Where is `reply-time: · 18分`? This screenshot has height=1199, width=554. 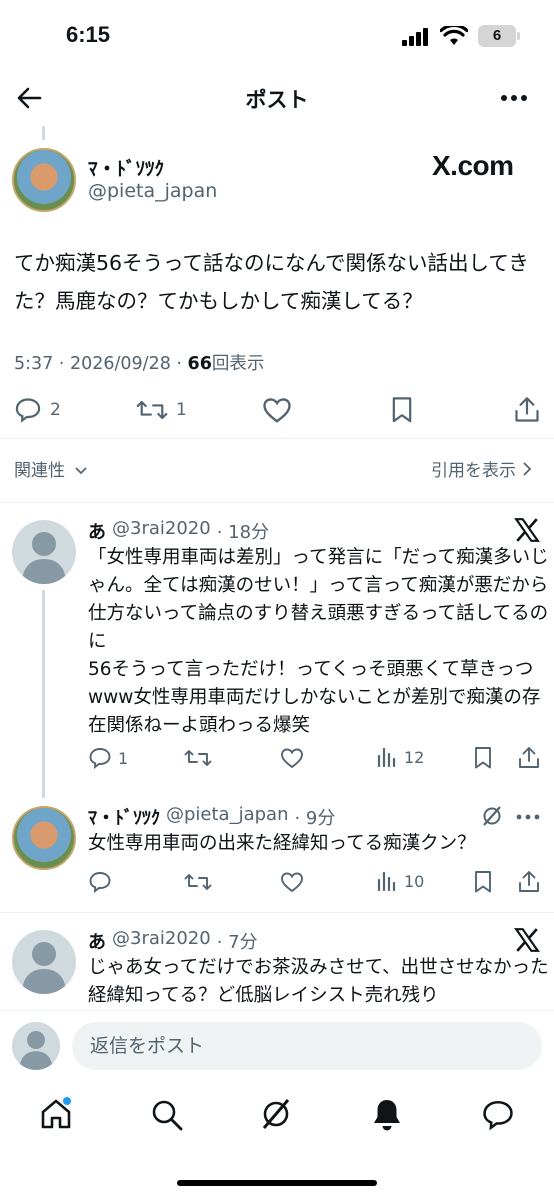 reply-time: · 18分 is located at coordinates (243, 532).